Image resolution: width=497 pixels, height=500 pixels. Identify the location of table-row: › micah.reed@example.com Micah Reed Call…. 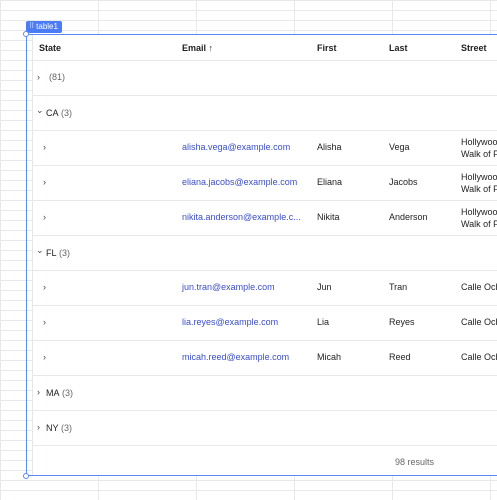
(265, 358).